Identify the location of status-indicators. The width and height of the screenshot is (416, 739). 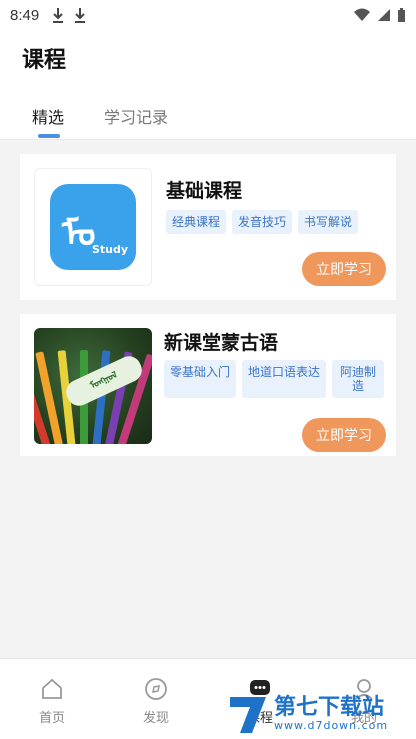
(379, 15).